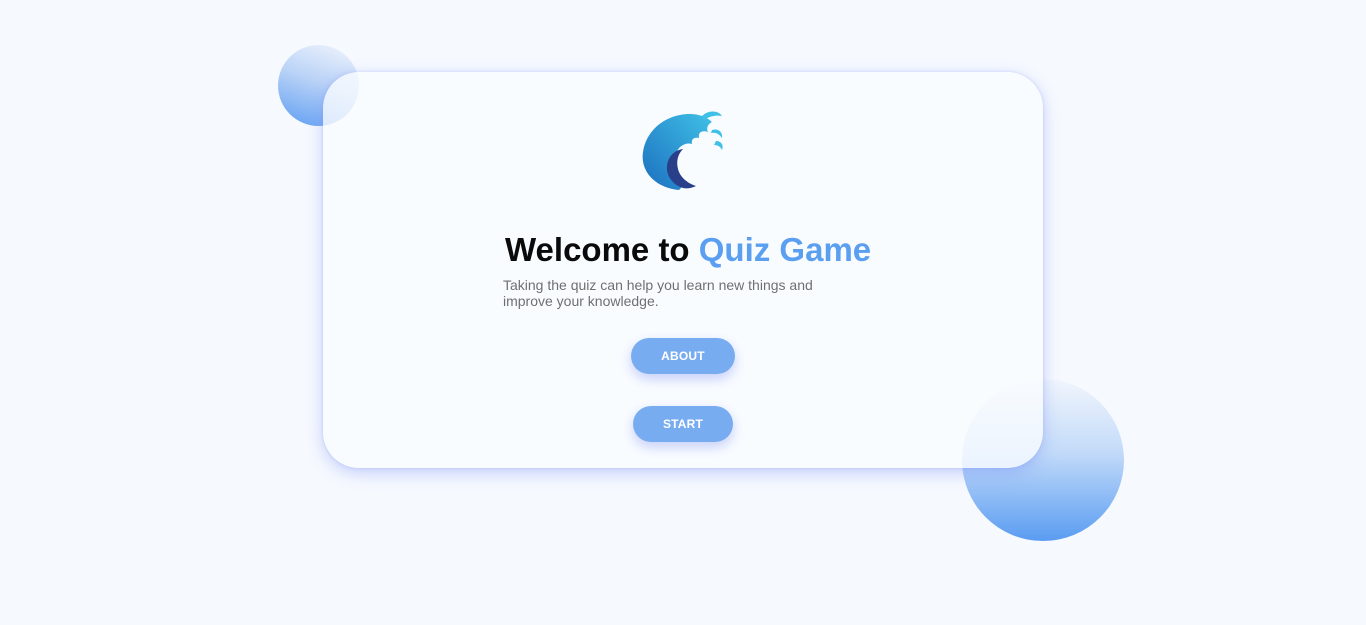  Describe the element at coordinates (683, 424) in the screenshot. I see `start-button: START` at that location.